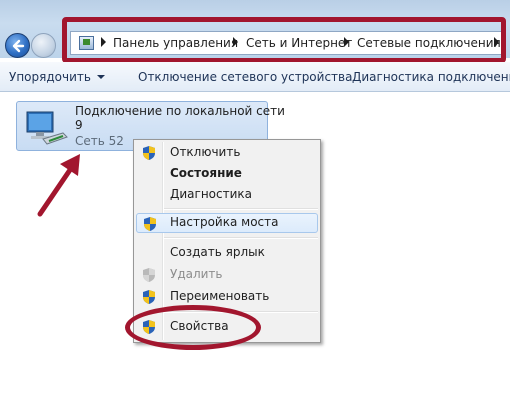 The width and height of the screenshot is (510, 398). I want to click on menu-item-label: Удалить, so click(196, 274).